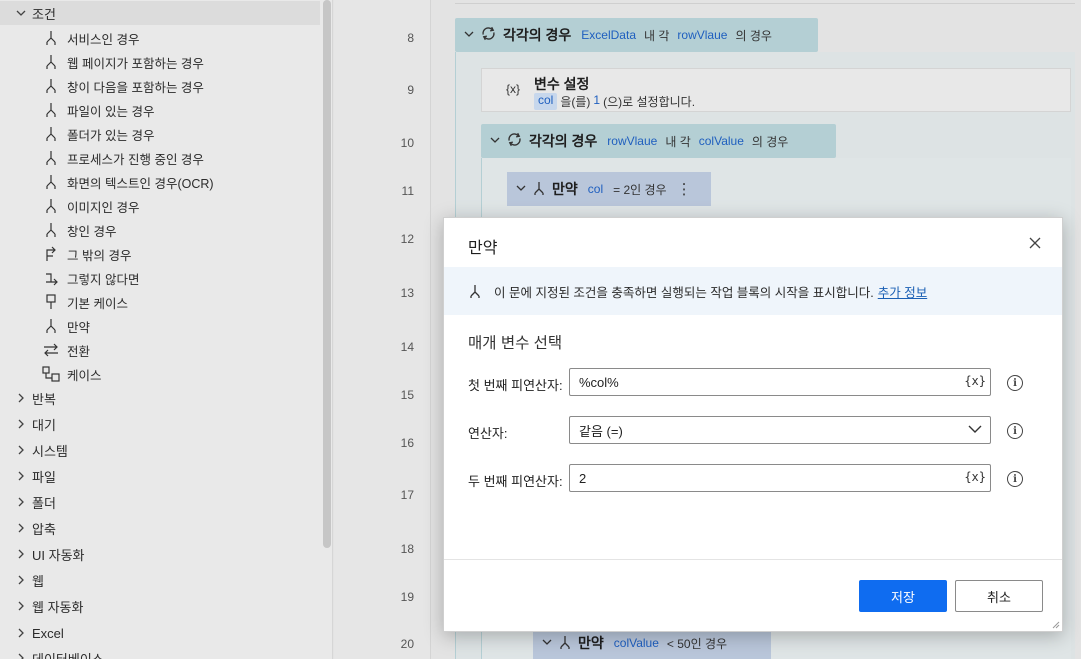  What do you see at coordinates (135, 159) in the screenshot?
I see `action-label: 프로세스가 진행 중인 경우` at bounding box center [135, 159].